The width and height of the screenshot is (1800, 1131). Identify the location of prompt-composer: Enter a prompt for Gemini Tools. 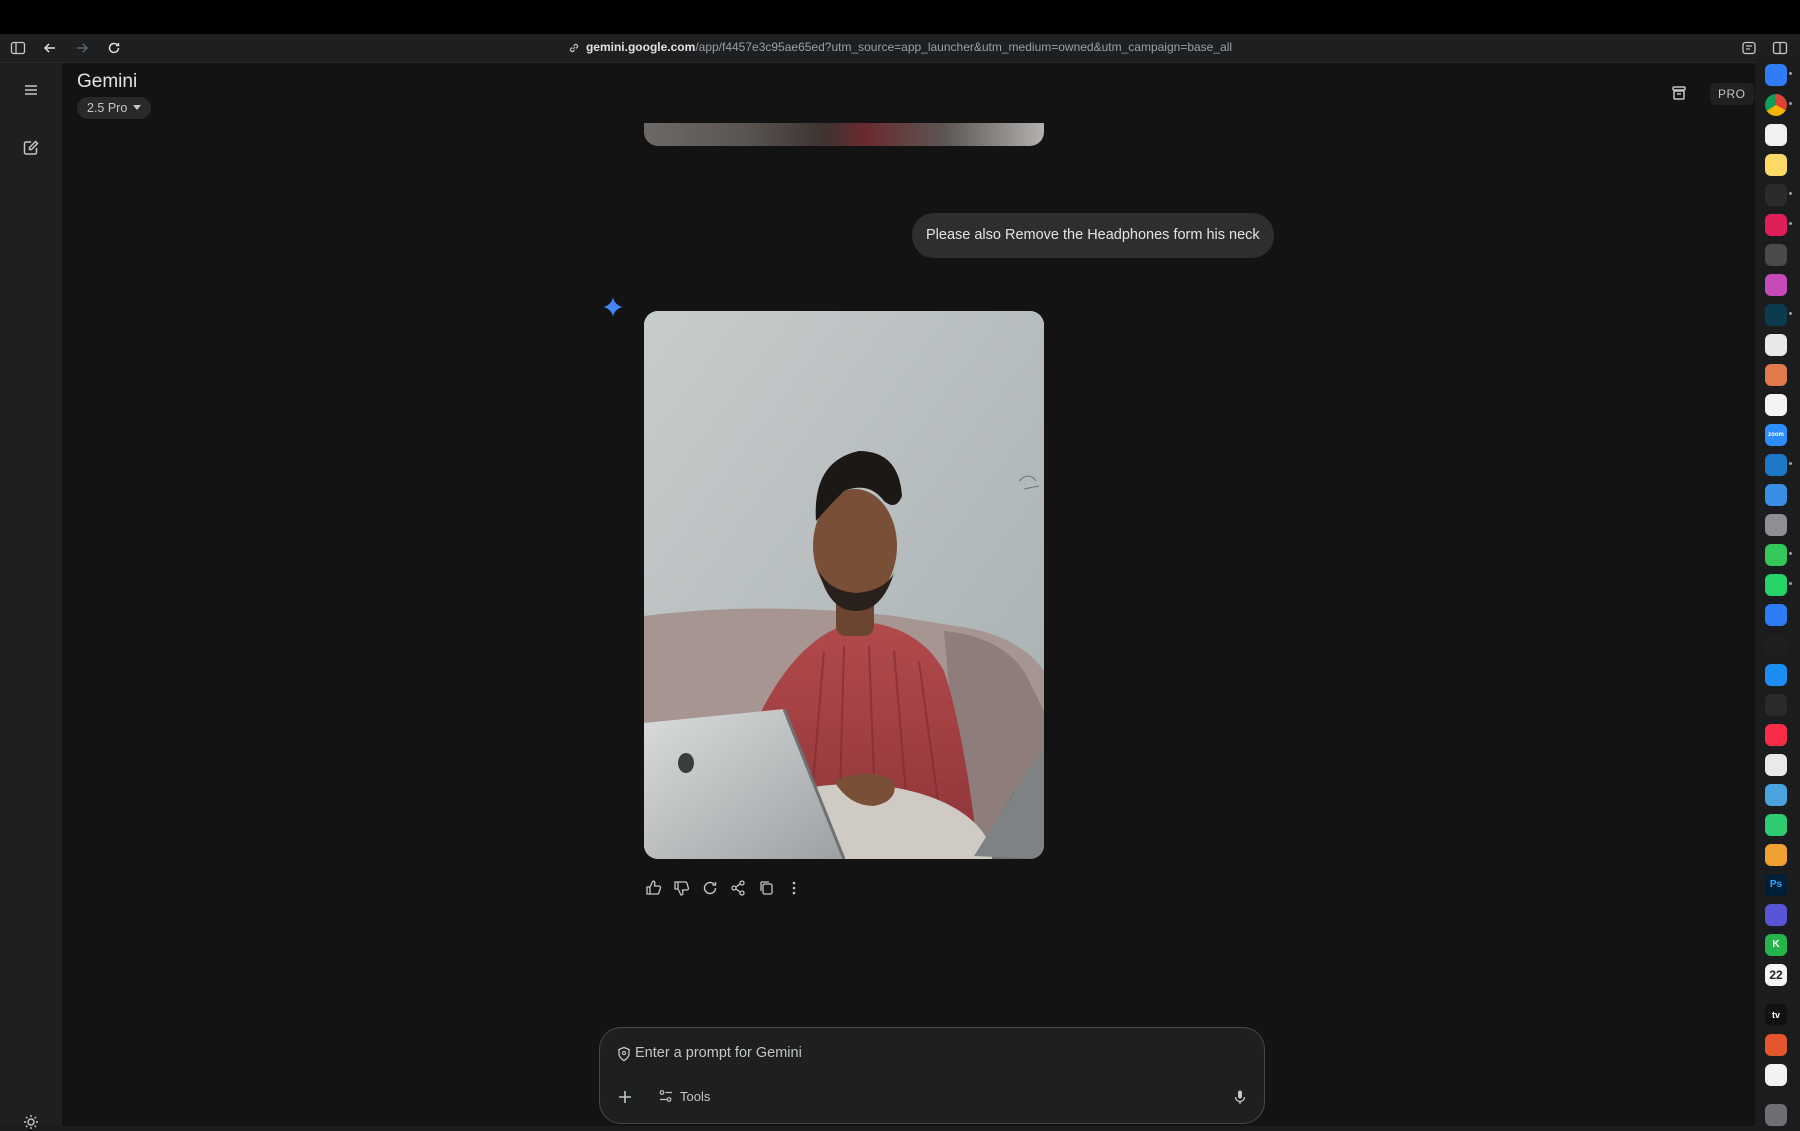
(932, 1075).